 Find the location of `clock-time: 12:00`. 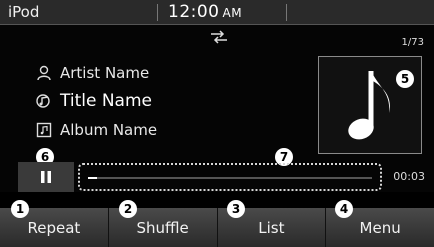

clock-time: 12:00 is located at coordinates (194, 12).